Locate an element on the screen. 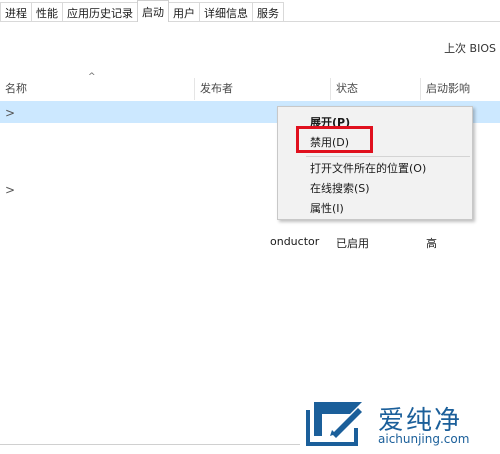 This screenshot has height=454, width=500. tab-performance: 性能 is located at coordinates (47, 12).